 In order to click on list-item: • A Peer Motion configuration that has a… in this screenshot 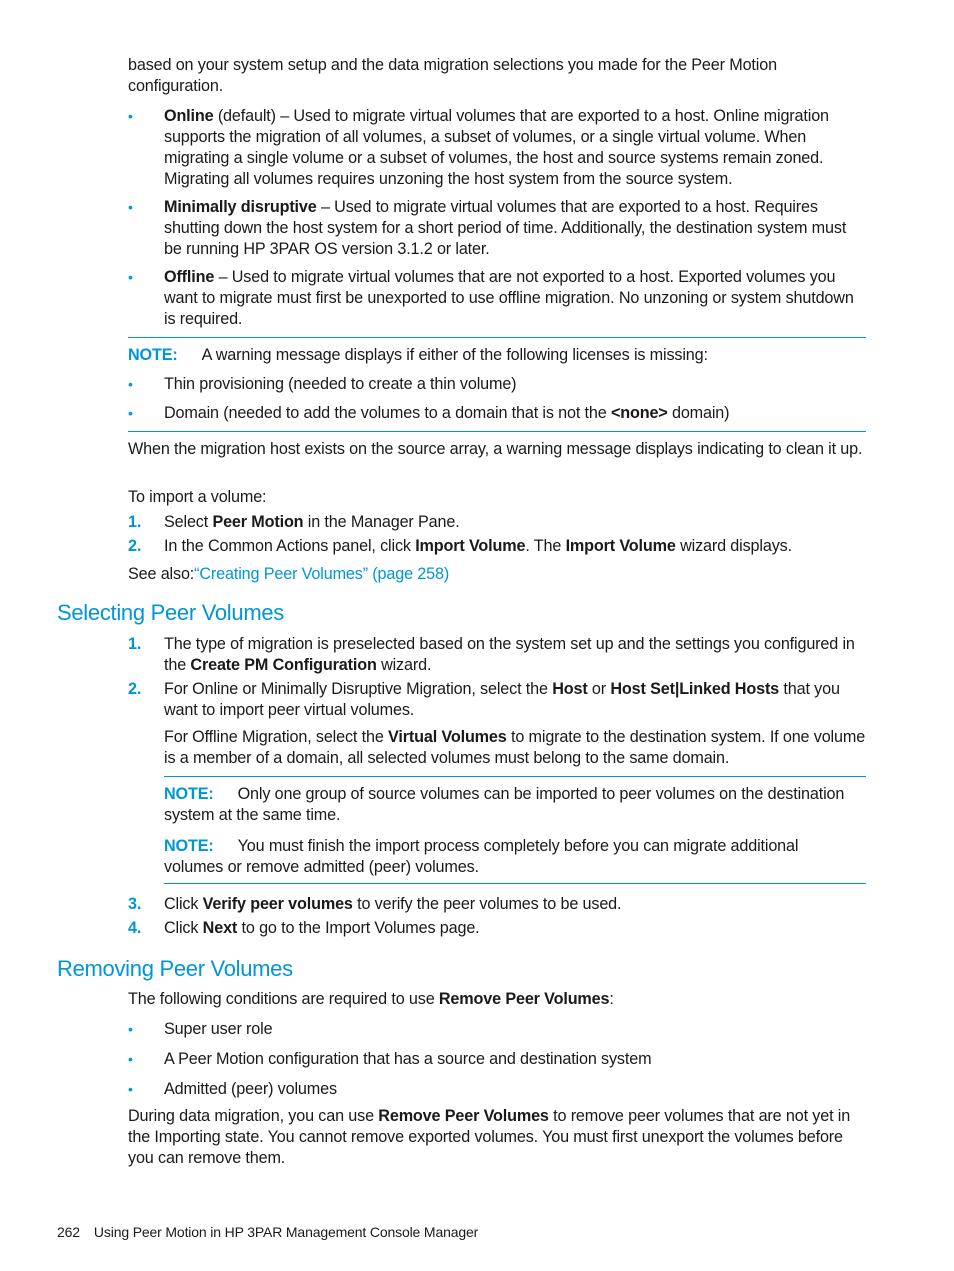, I will do `click(498, 1059)`.